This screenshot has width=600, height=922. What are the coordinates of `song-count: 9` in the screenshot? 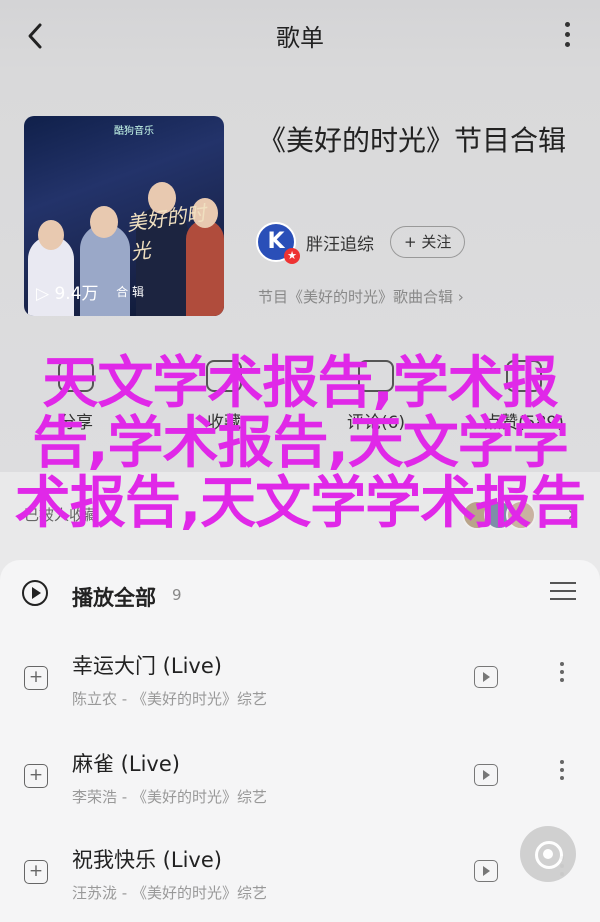 It's located at (177, 595).